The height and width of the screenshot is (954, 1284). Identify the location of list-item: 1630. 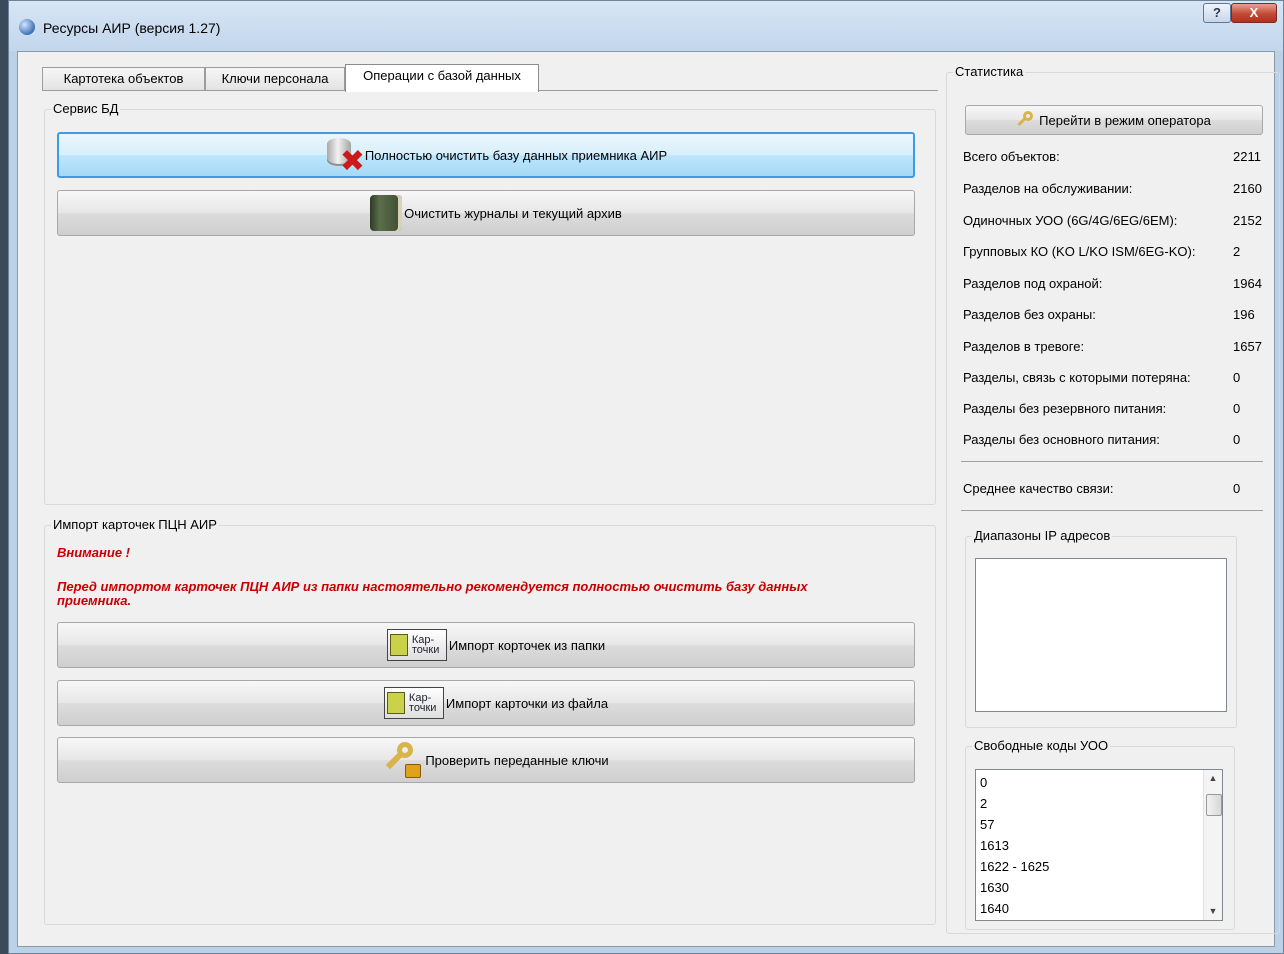
(1014, 887).